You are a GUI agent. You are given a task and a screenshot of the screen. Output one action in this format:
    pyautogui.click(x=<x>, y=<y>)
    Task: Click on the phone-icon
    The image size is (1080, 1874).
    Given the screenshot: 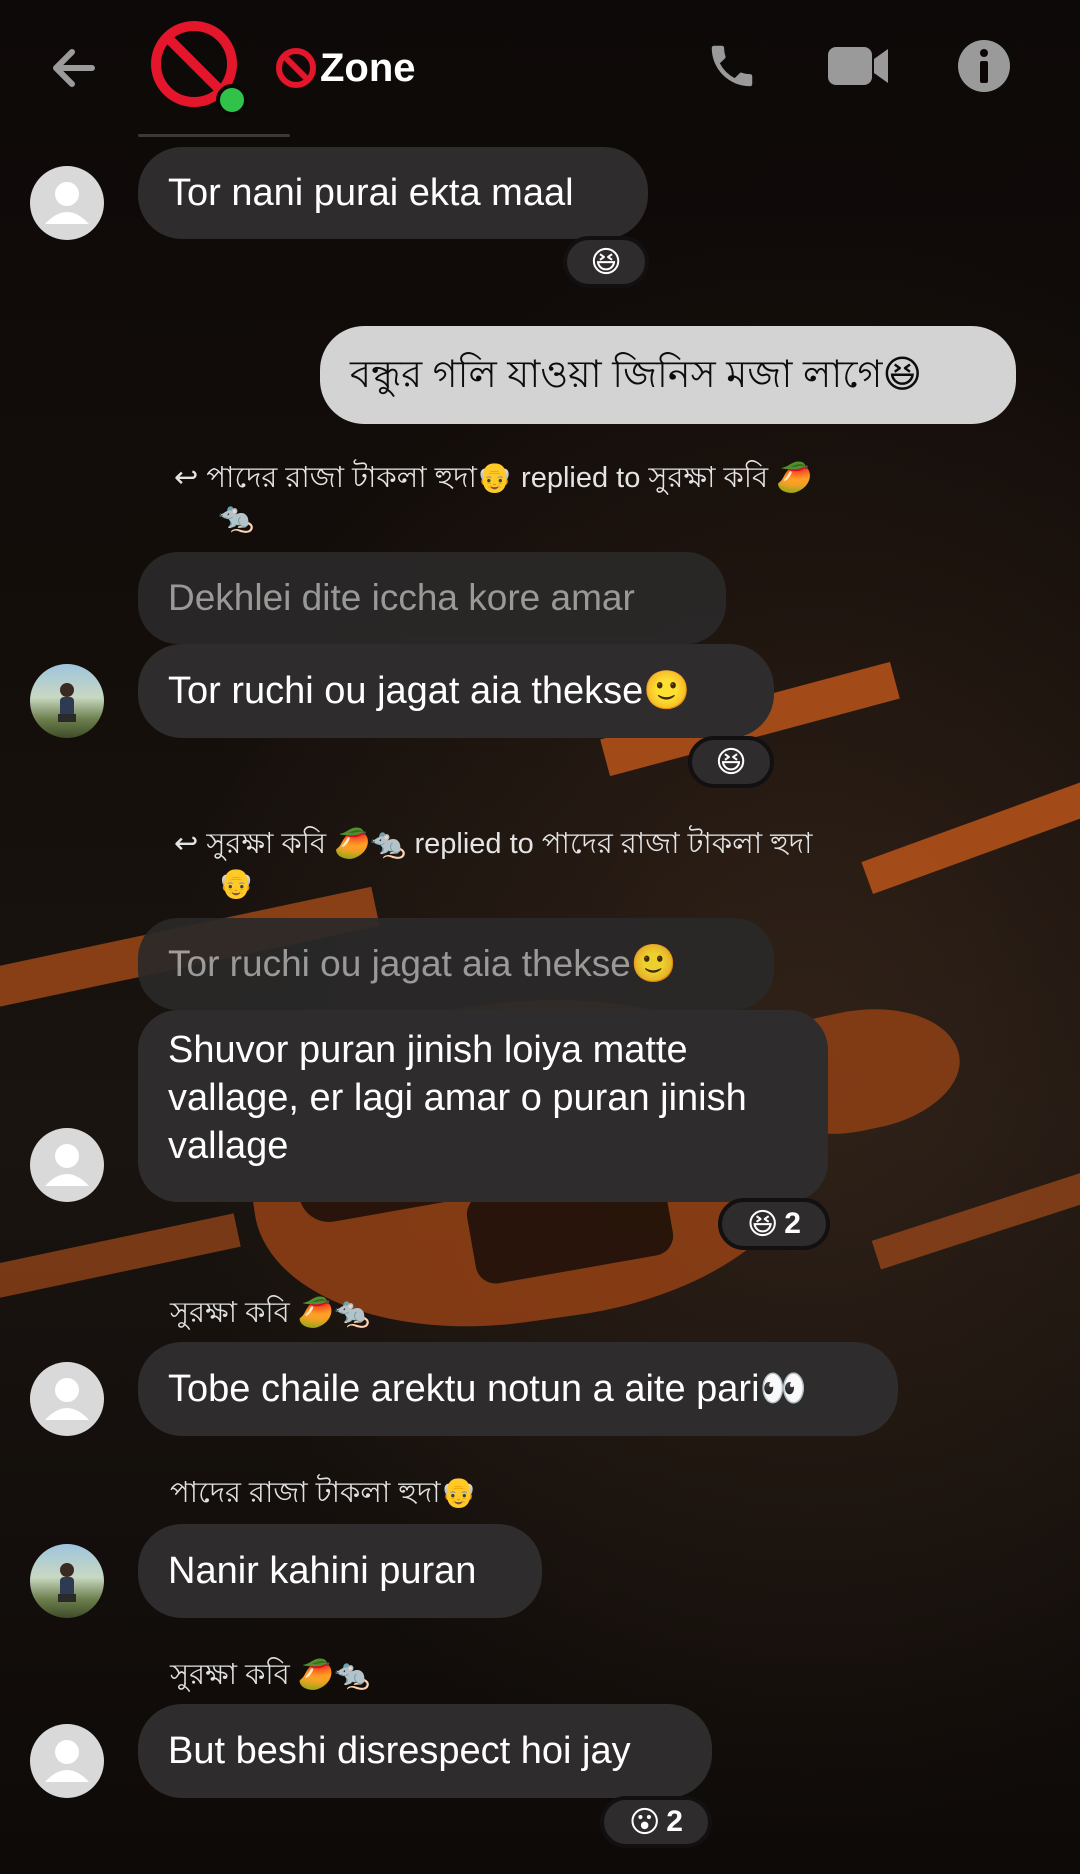 What is the action you would take?
    pyautogui.click(x=732, y=66)
    